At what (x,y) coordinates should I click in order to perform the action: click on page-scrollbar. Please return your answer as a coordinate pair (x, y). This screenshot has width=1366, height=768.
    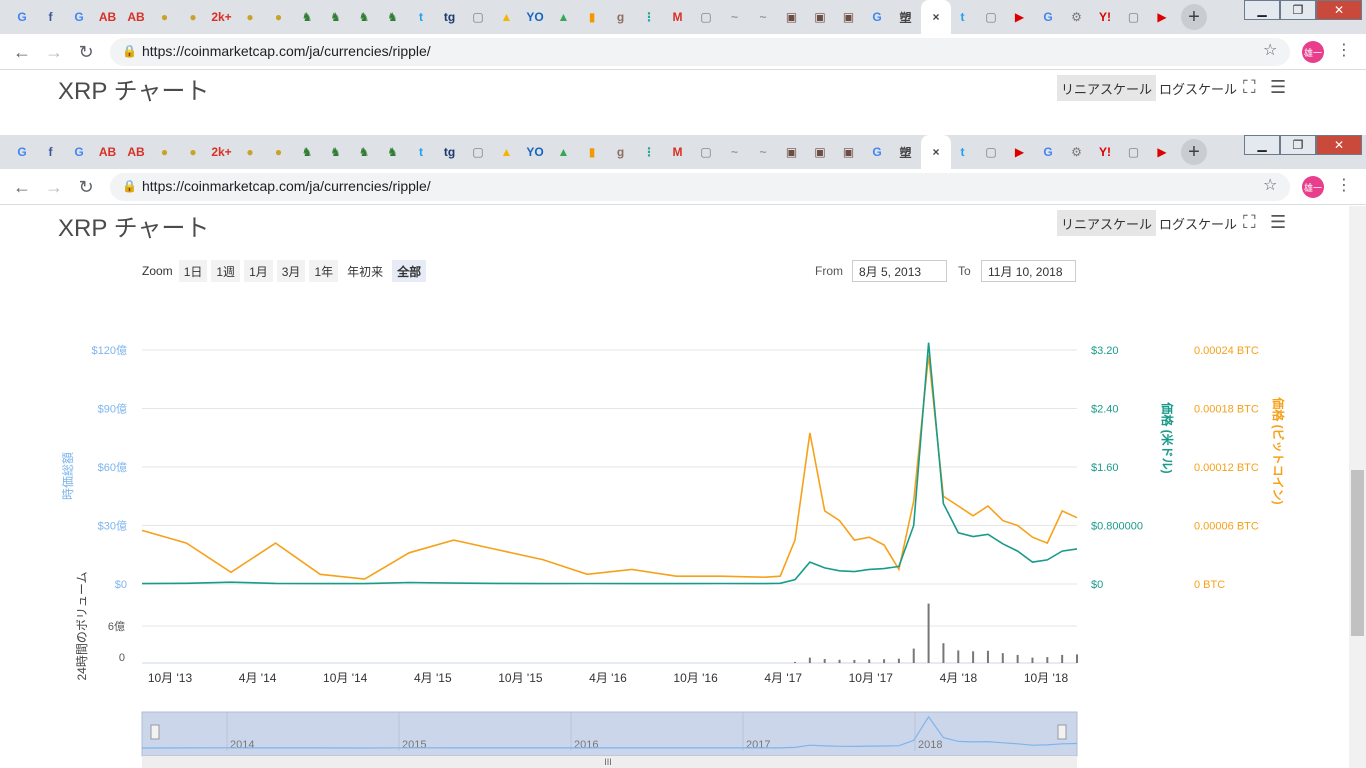
    Looking at the image, I should click on (1357, 487).